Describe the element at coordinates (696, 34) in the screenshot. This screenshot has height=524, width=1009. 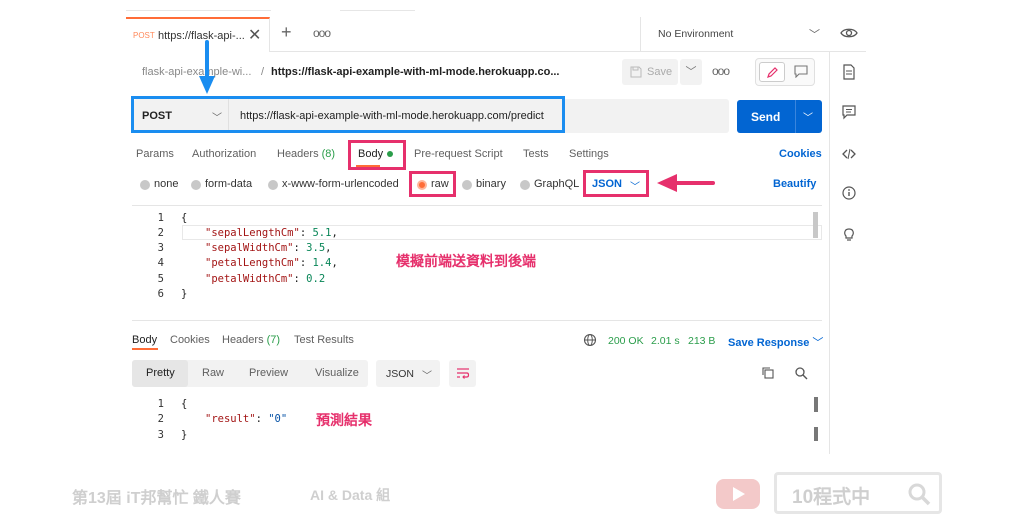
I see `environment-label: No Environment` at that location.